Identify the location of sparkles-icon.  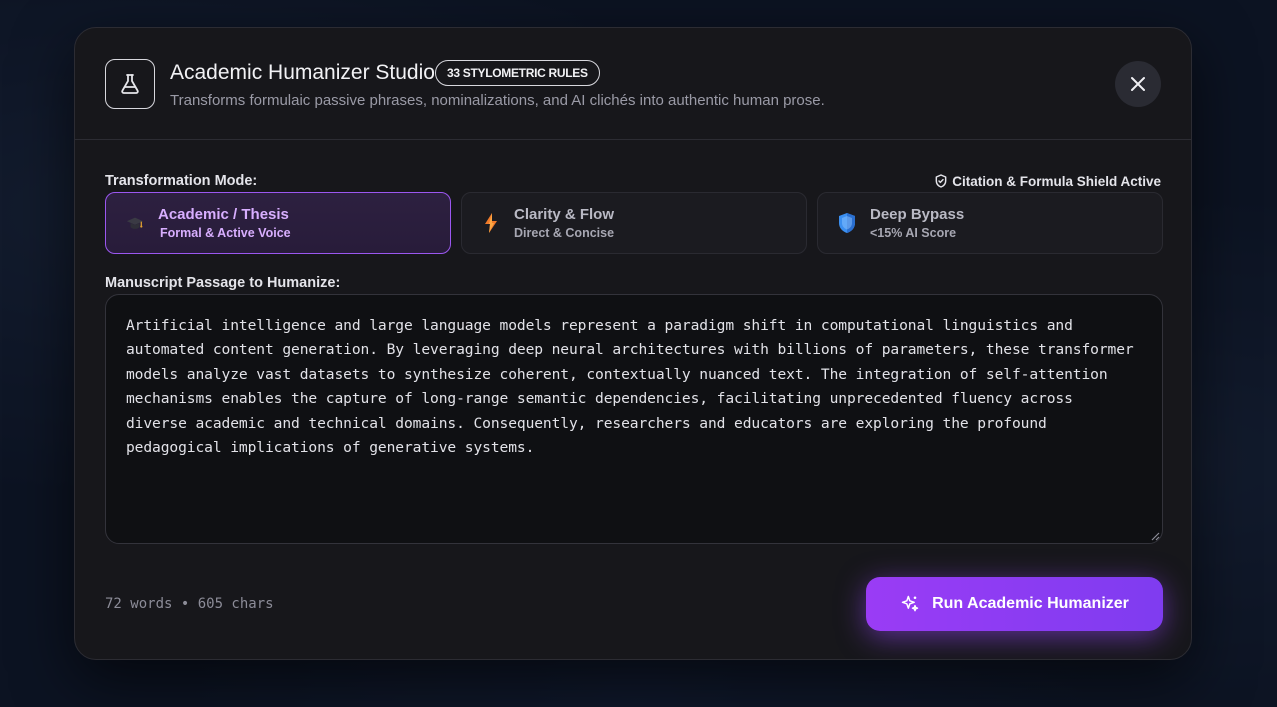
(910, 603).